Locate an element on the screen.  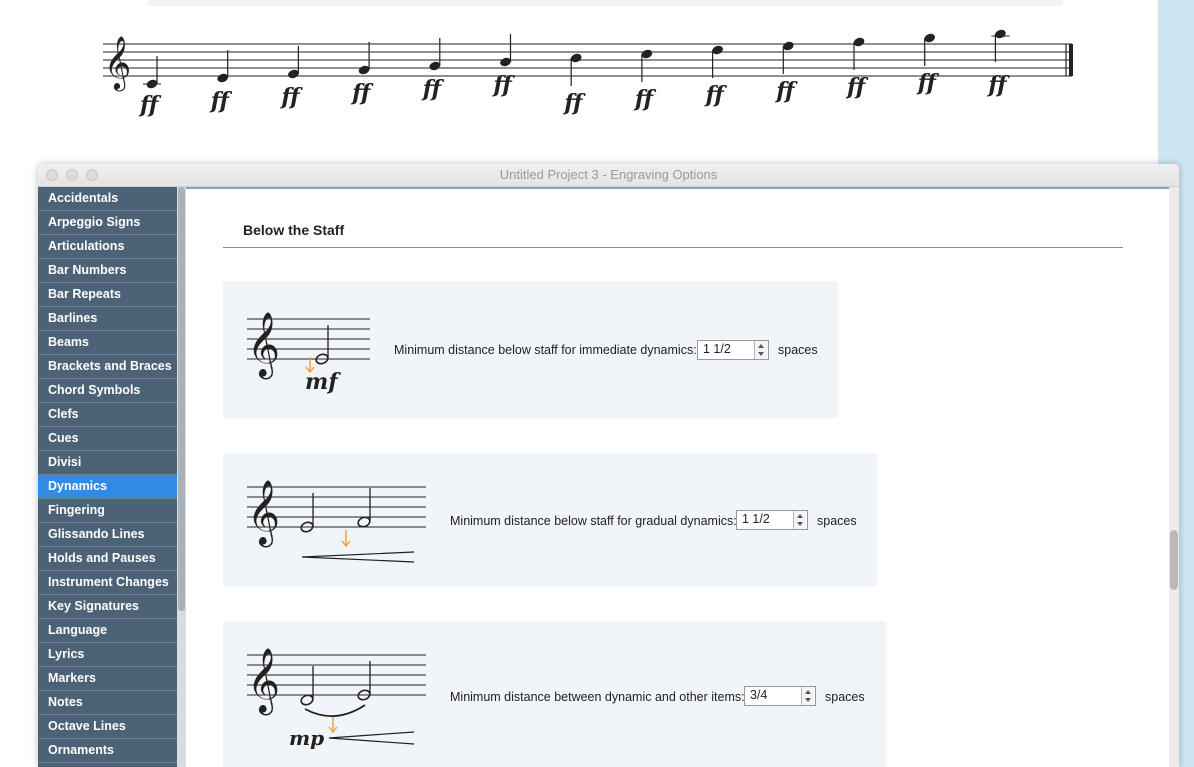
sidebar-item-bar-numbers: Bar Numbers is located at coordinates (107, 271).